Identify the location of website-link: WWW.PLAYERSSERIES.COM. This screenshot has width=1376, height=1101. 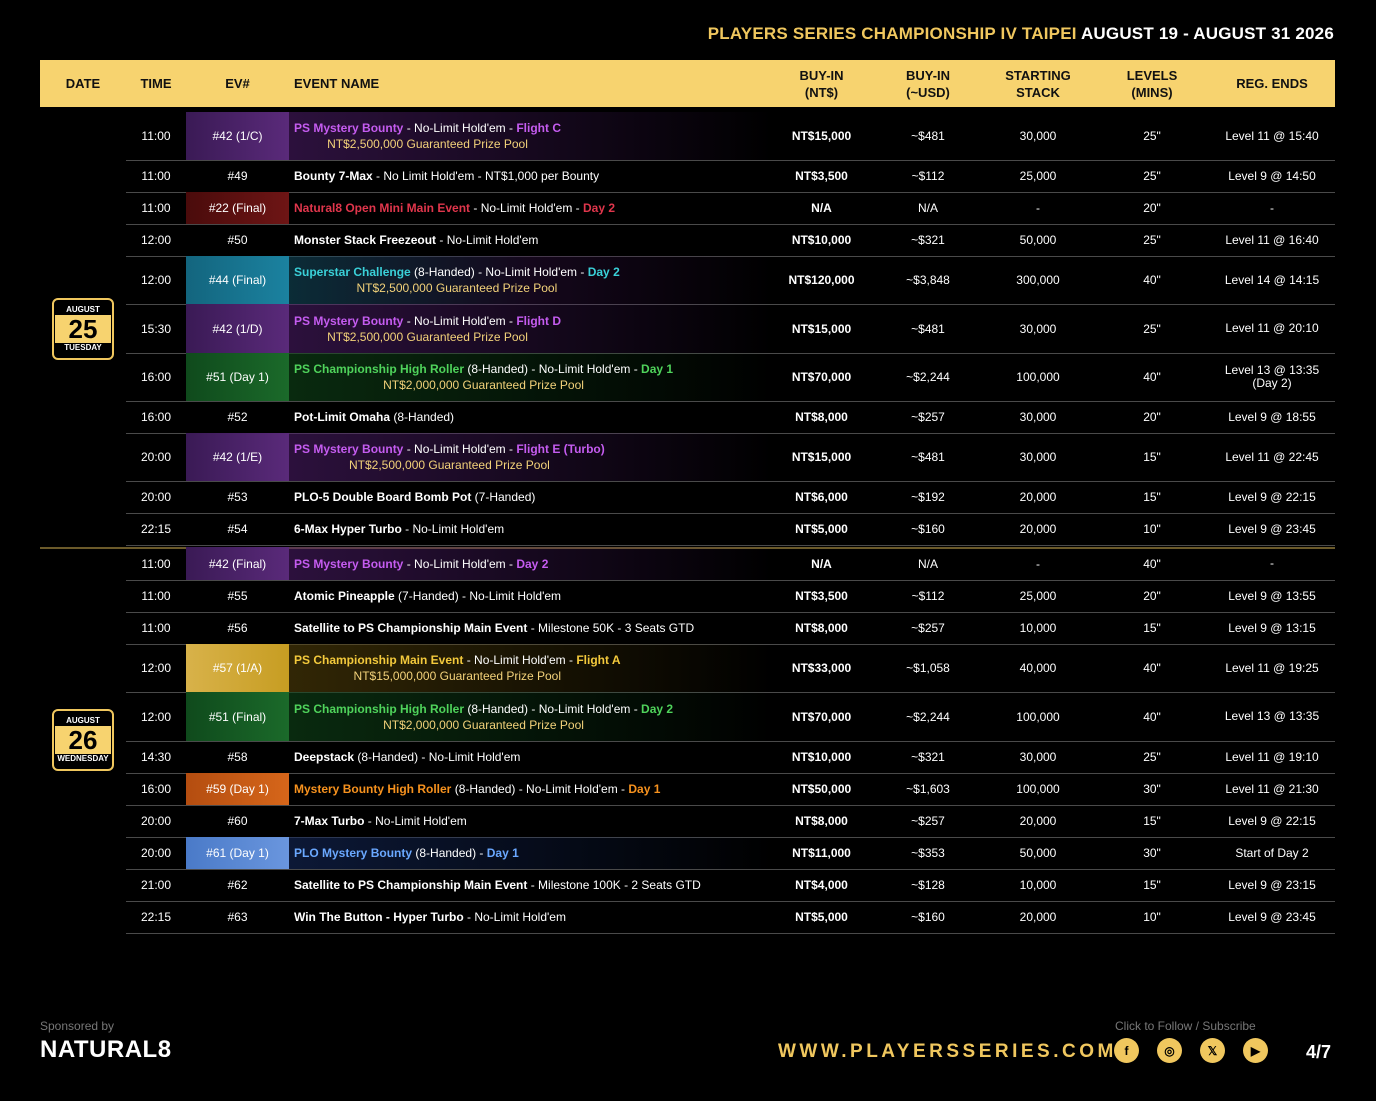
(947, 1052).